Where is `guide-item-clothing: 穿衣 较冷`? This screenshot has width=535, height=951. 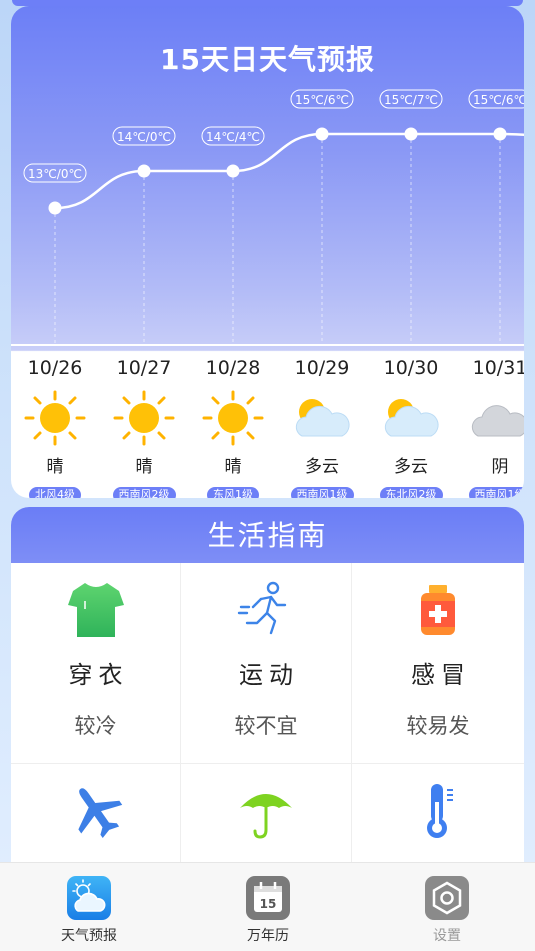
guide-item-clothing: 穿衣 较冷 is located at coordinates (96, 663).